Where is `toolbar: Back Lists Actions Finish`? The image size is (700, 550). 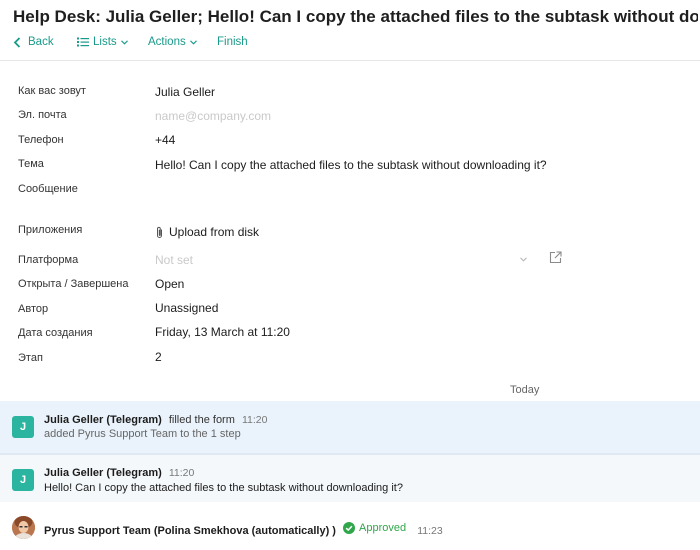
toolbar: Back Lists Actions Finish is located at coordinates (350, 48).